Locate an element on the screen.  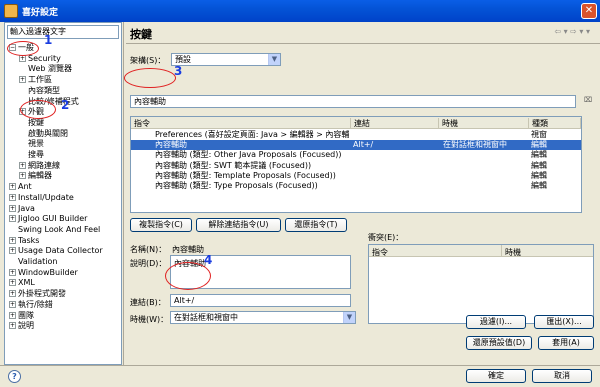
tree-item: + Jigloo GUI Builder is located at coordinates (48, 219).